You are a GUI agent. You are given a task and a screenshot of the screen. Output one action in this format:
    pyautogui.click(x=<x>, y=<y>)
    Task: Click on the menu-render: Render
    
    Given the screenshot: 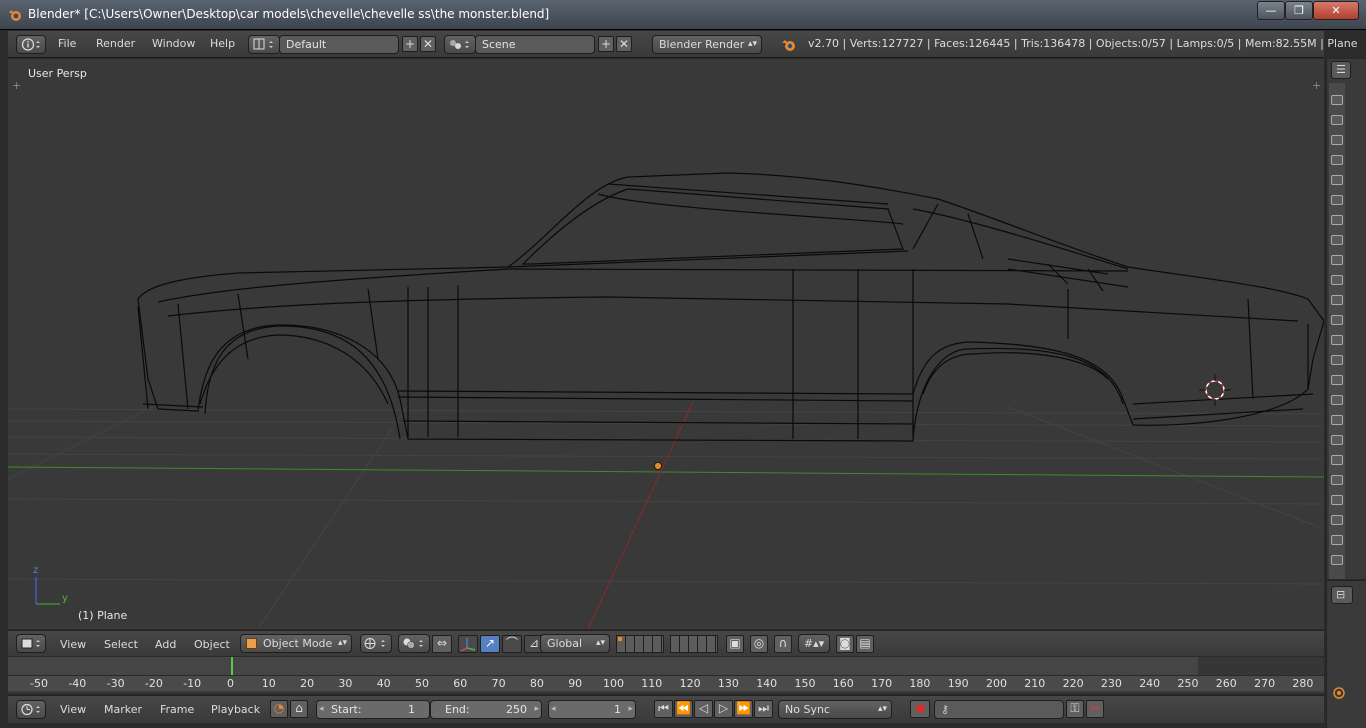 What is the action you would take?
    pyautogui.click(x=115, y=43)
    